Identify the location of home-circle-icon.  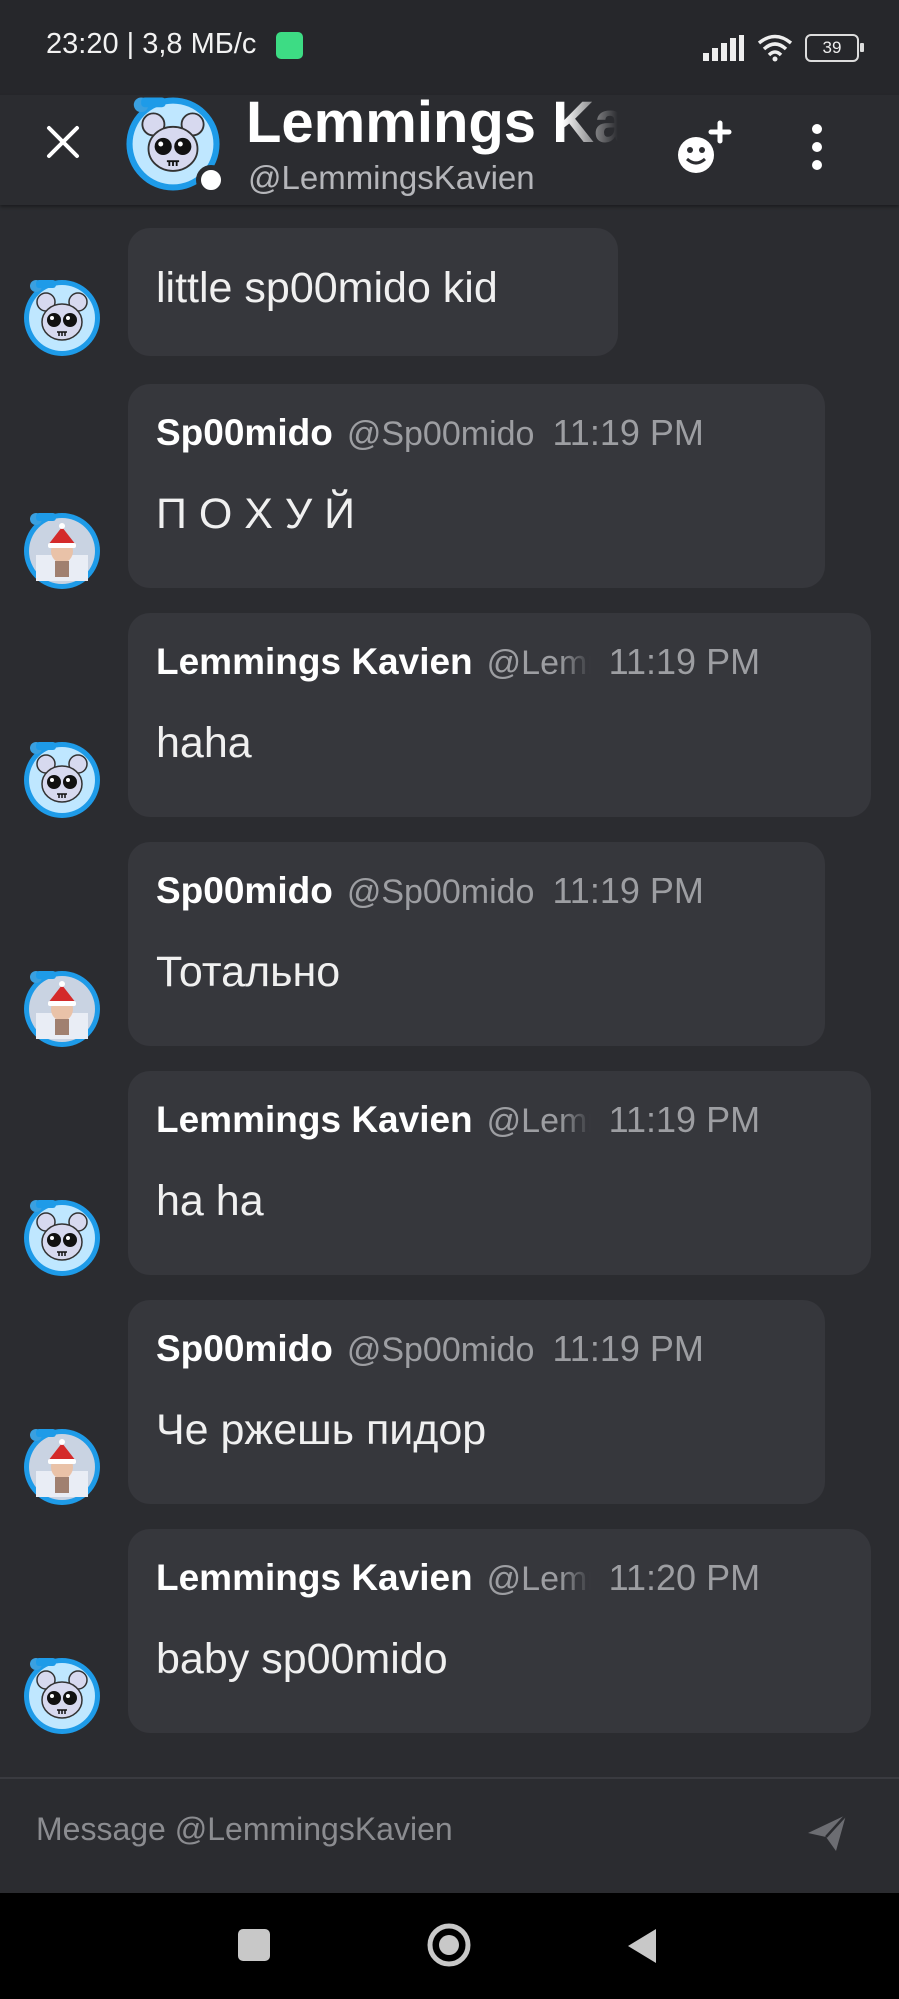
(449, 1945).